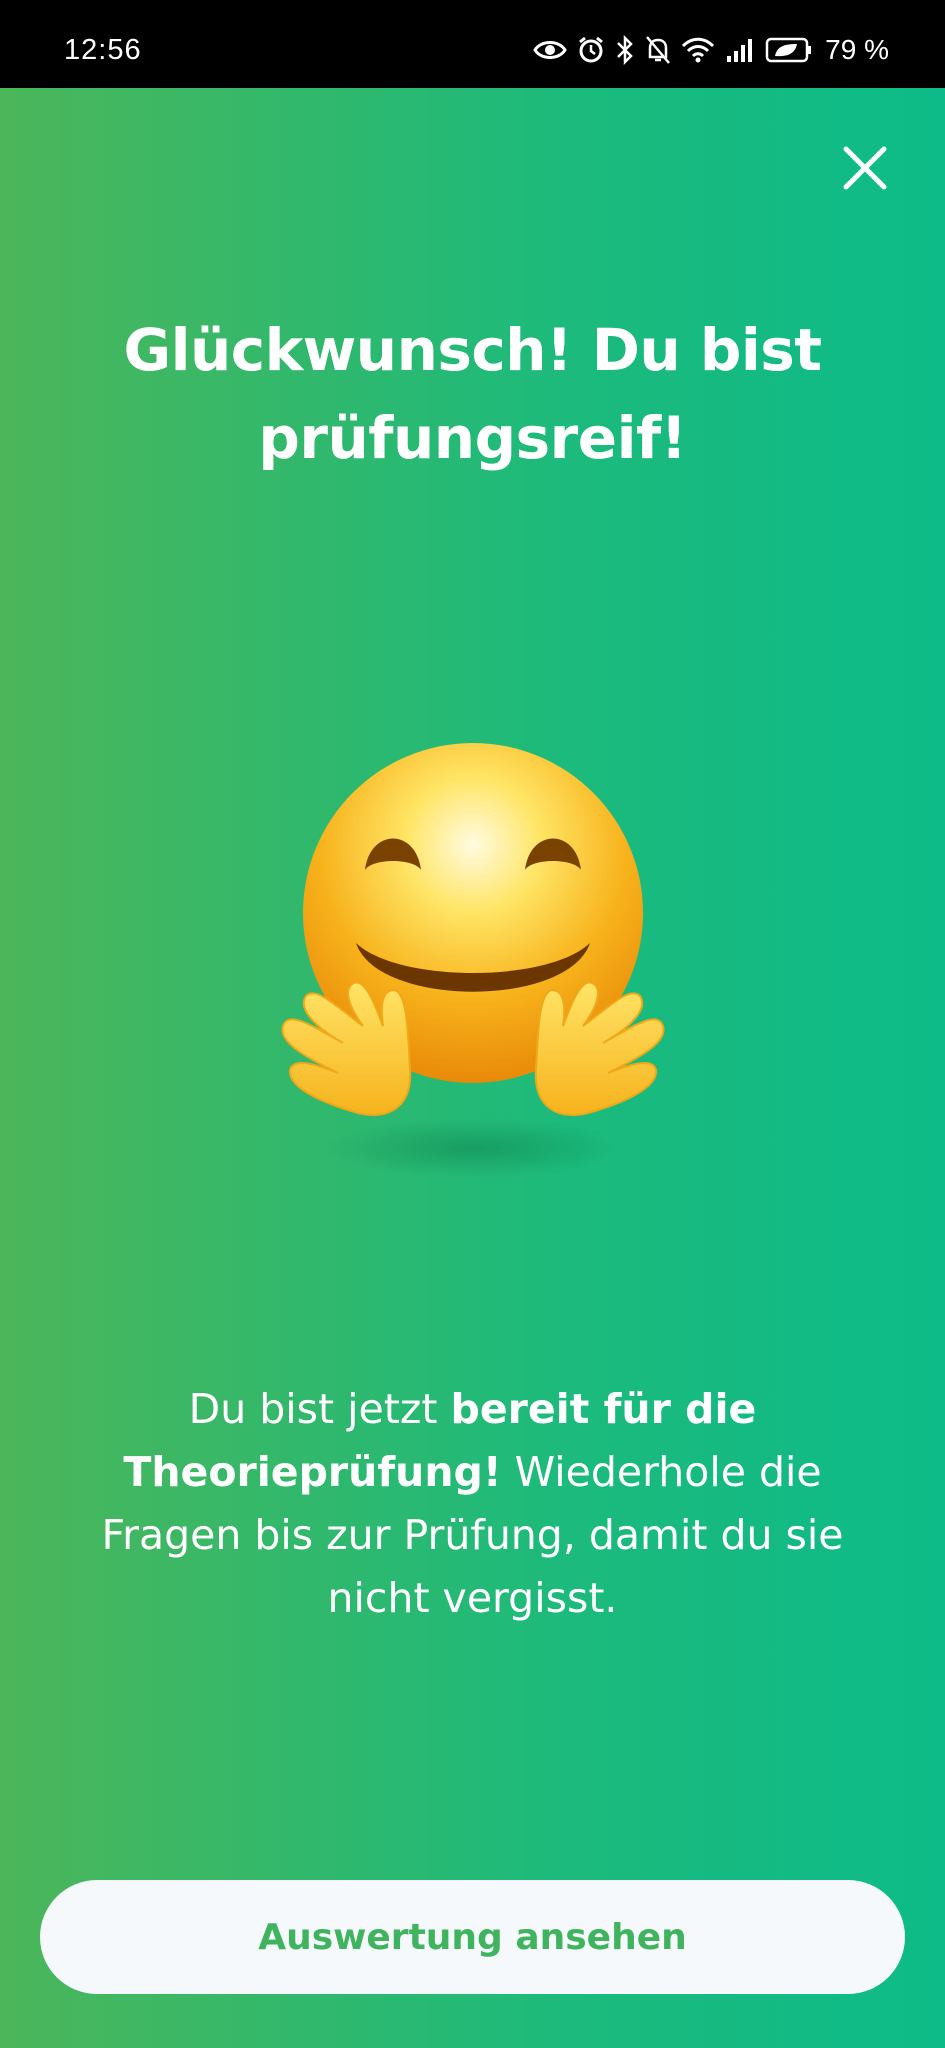  Describe the element at coordinates (591, 50) in the screenshot. I see `alarm-icon` at that location.